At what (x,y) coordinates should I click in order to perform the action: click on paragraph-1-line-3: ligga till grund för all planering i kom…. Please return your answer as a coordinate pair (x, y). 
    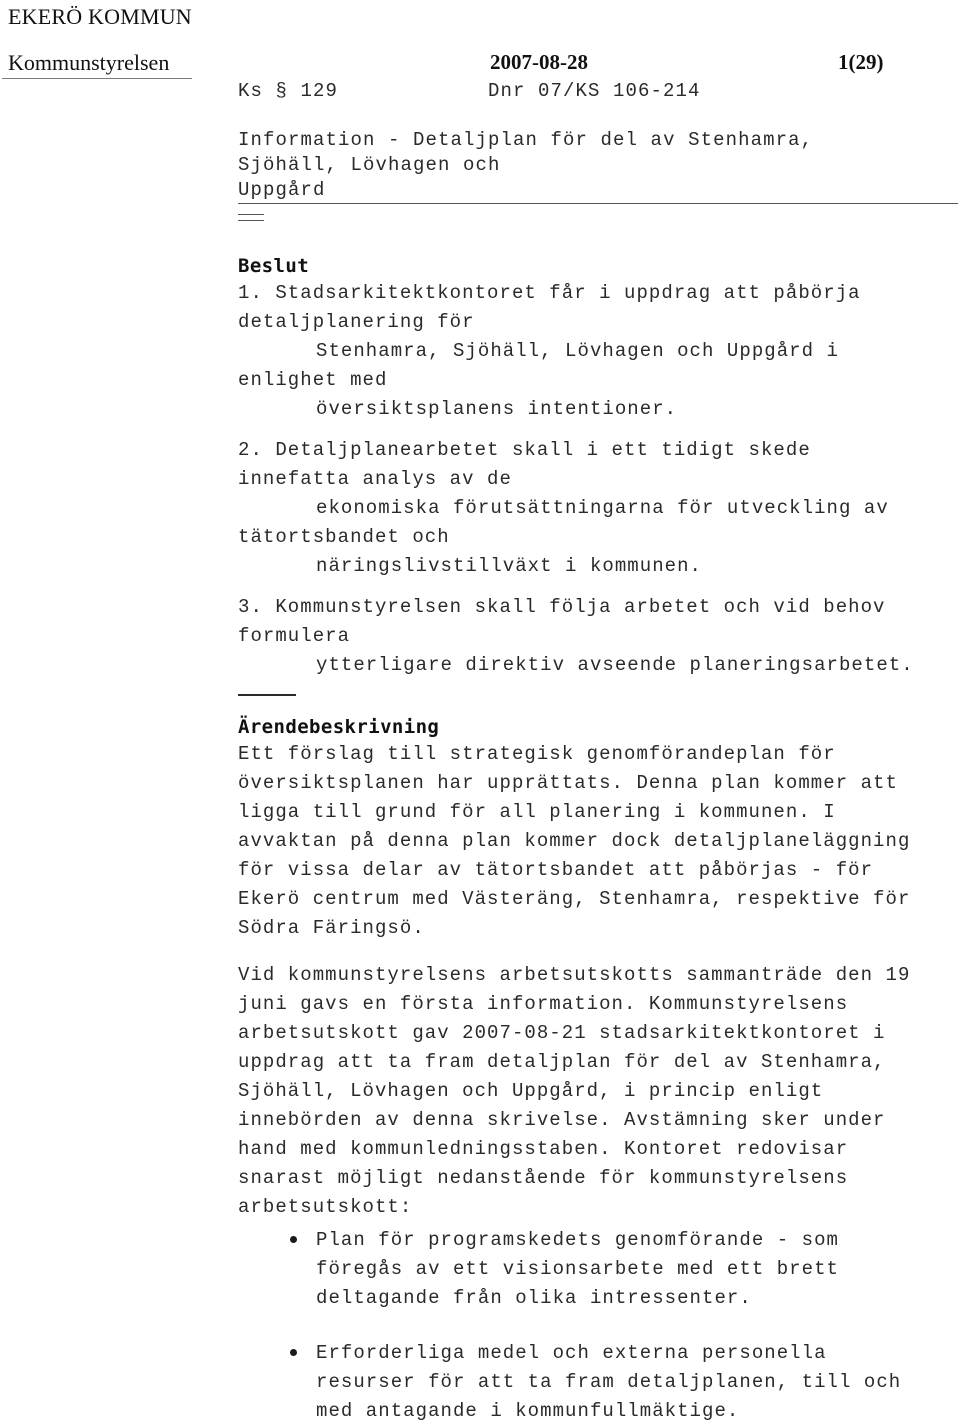
    Looking at the image, I should click on (537, 812).